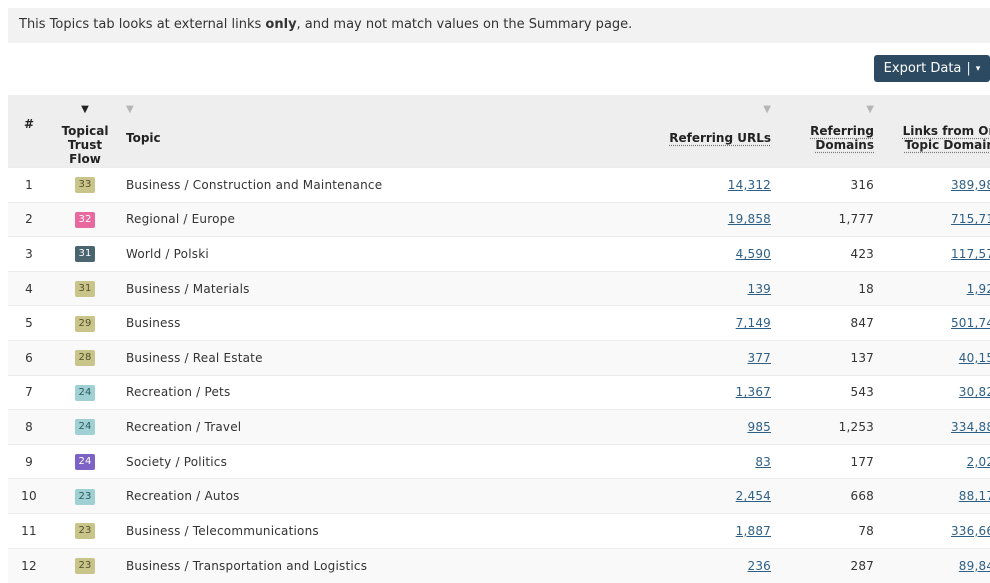  I want to click on links-on-topic-cell: 336,660, so click(933, 530).